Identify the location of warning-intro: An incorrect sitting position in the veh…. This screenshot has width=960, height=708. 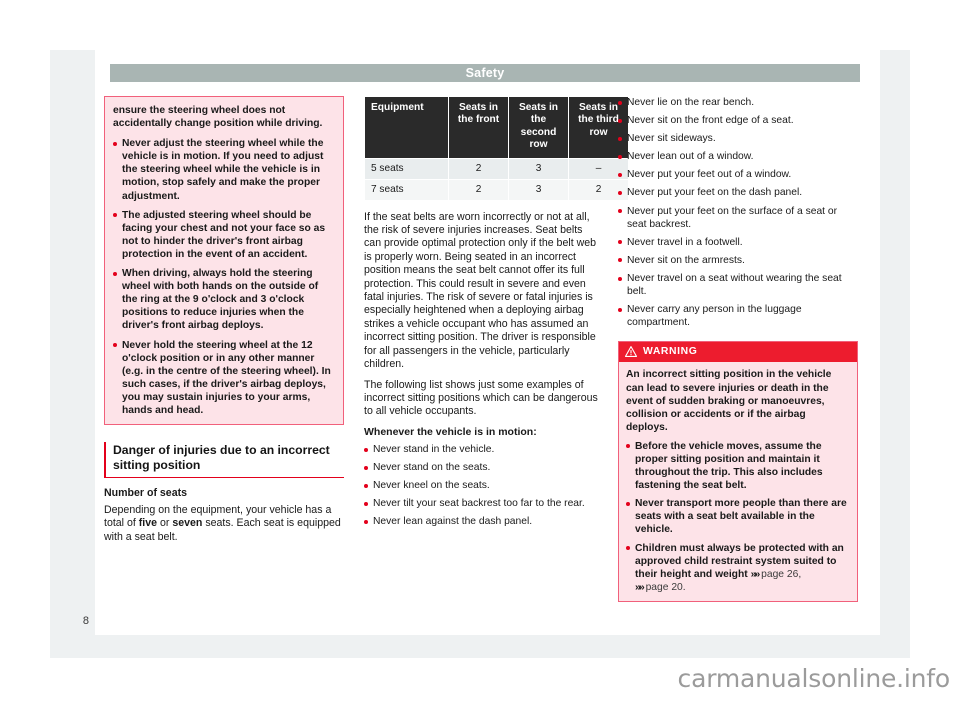
(729, 401).